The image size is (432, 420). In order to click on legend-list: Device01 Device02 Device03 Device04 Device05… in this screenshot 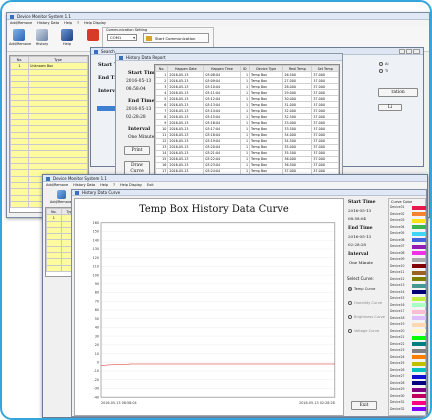, I will do `click(408, 310)`.